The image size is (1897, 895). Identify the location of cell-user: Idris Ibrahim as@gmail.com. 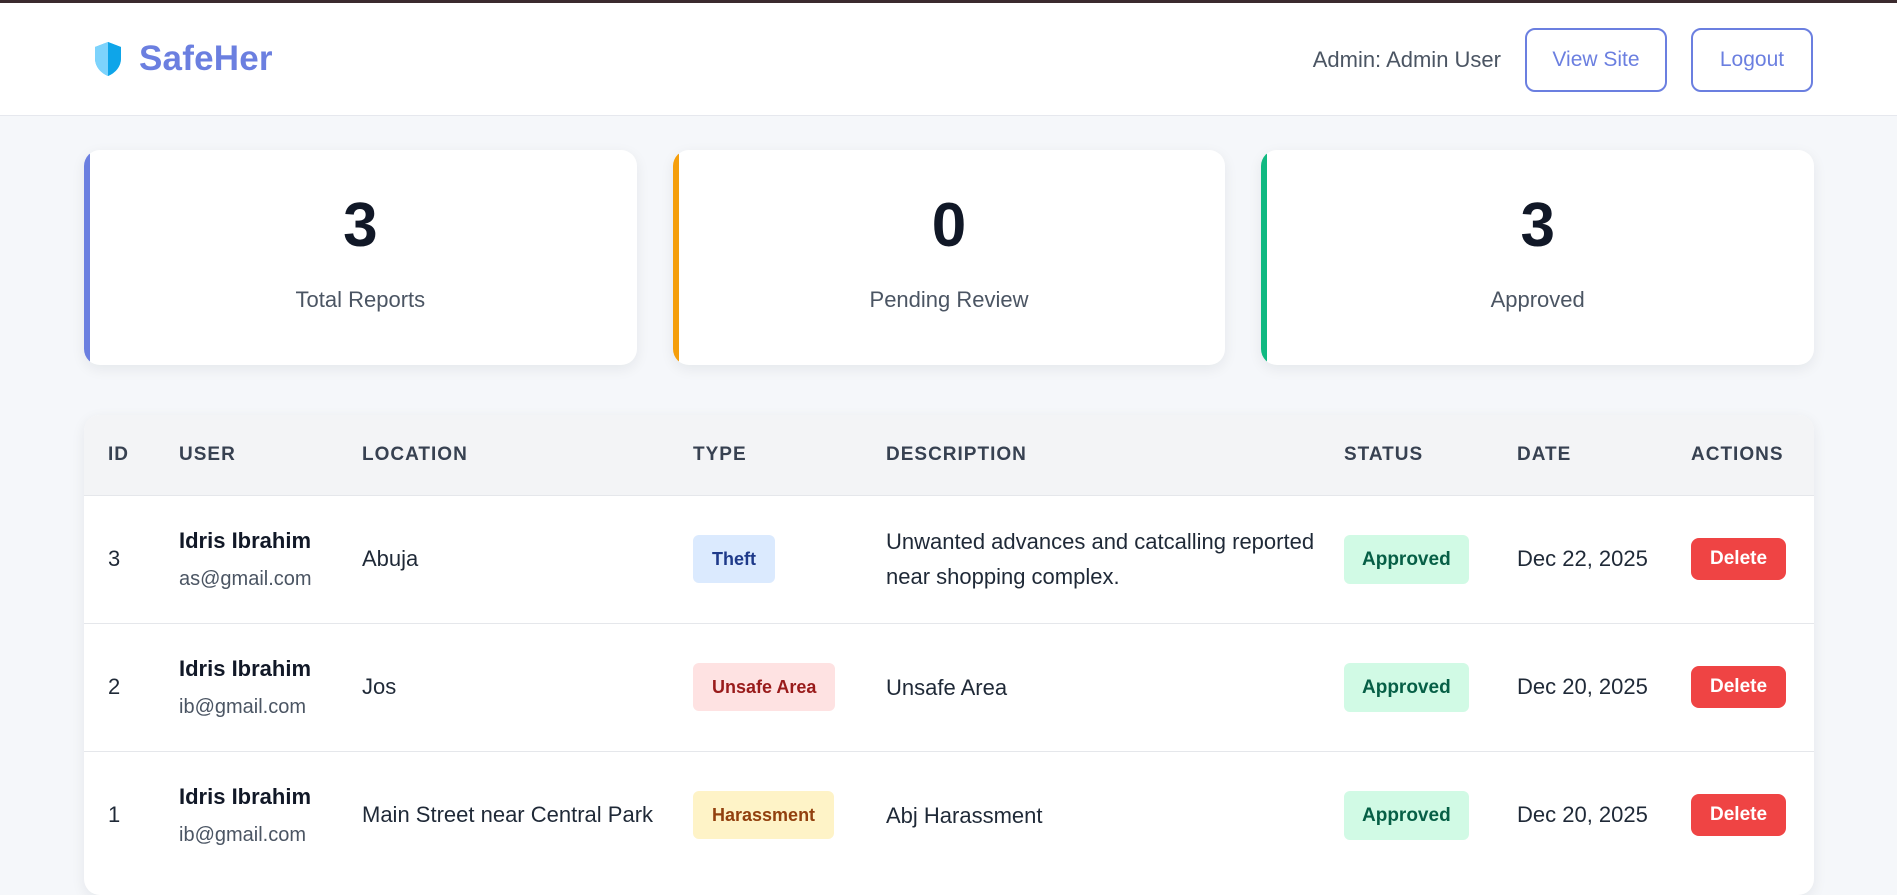
(246, 559).